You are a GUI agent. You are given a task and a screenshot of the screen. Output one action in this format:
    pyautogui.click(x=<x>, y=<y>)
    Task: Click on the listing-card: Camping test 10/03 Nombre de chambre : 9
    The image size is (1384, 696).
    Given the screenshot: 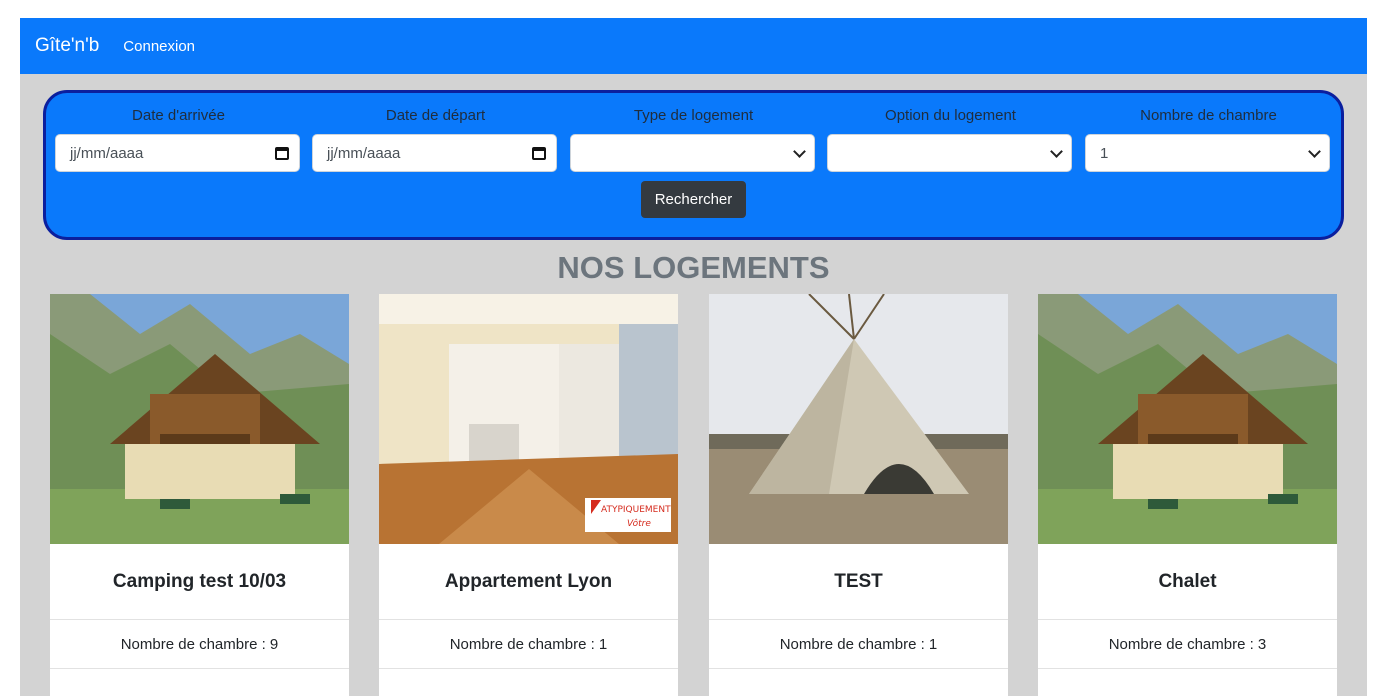 What is the action you would take?
    pyautogui.click(x=199, y=495)
    